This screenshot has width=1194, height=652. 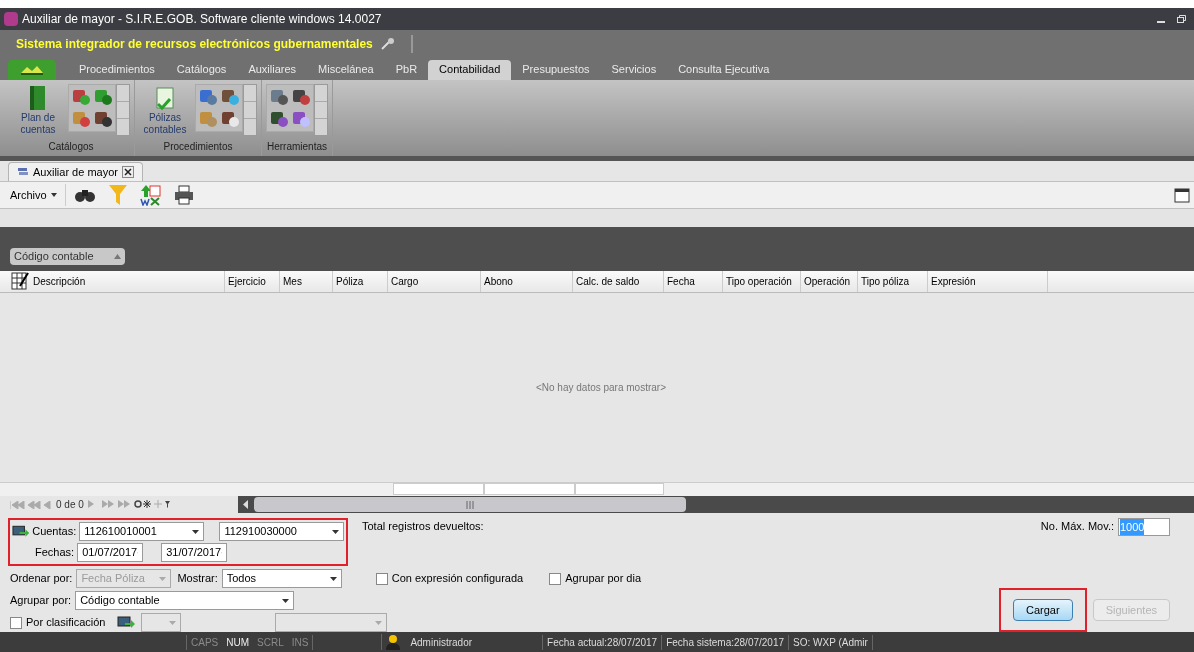 I want to click on ribbon-group-label: Procedimientos, so click(x=198, y=147).